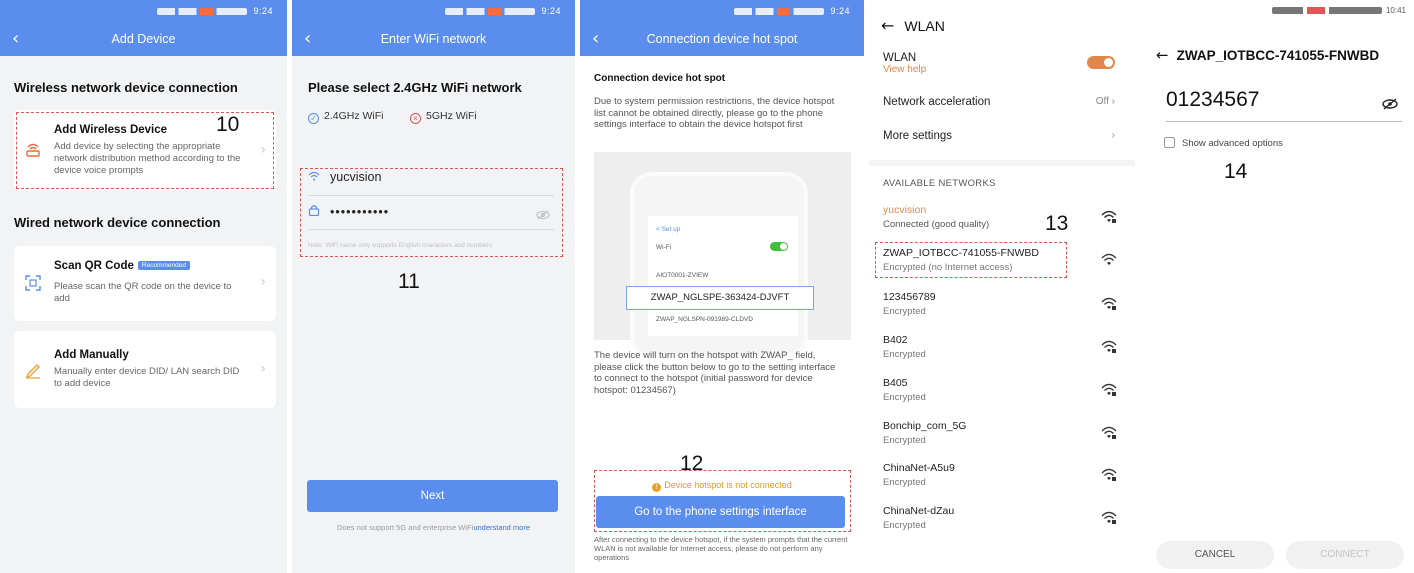  Describe the element at coordinates (1236, 171) in the screenshot. I see `step-number: 14` at that location.